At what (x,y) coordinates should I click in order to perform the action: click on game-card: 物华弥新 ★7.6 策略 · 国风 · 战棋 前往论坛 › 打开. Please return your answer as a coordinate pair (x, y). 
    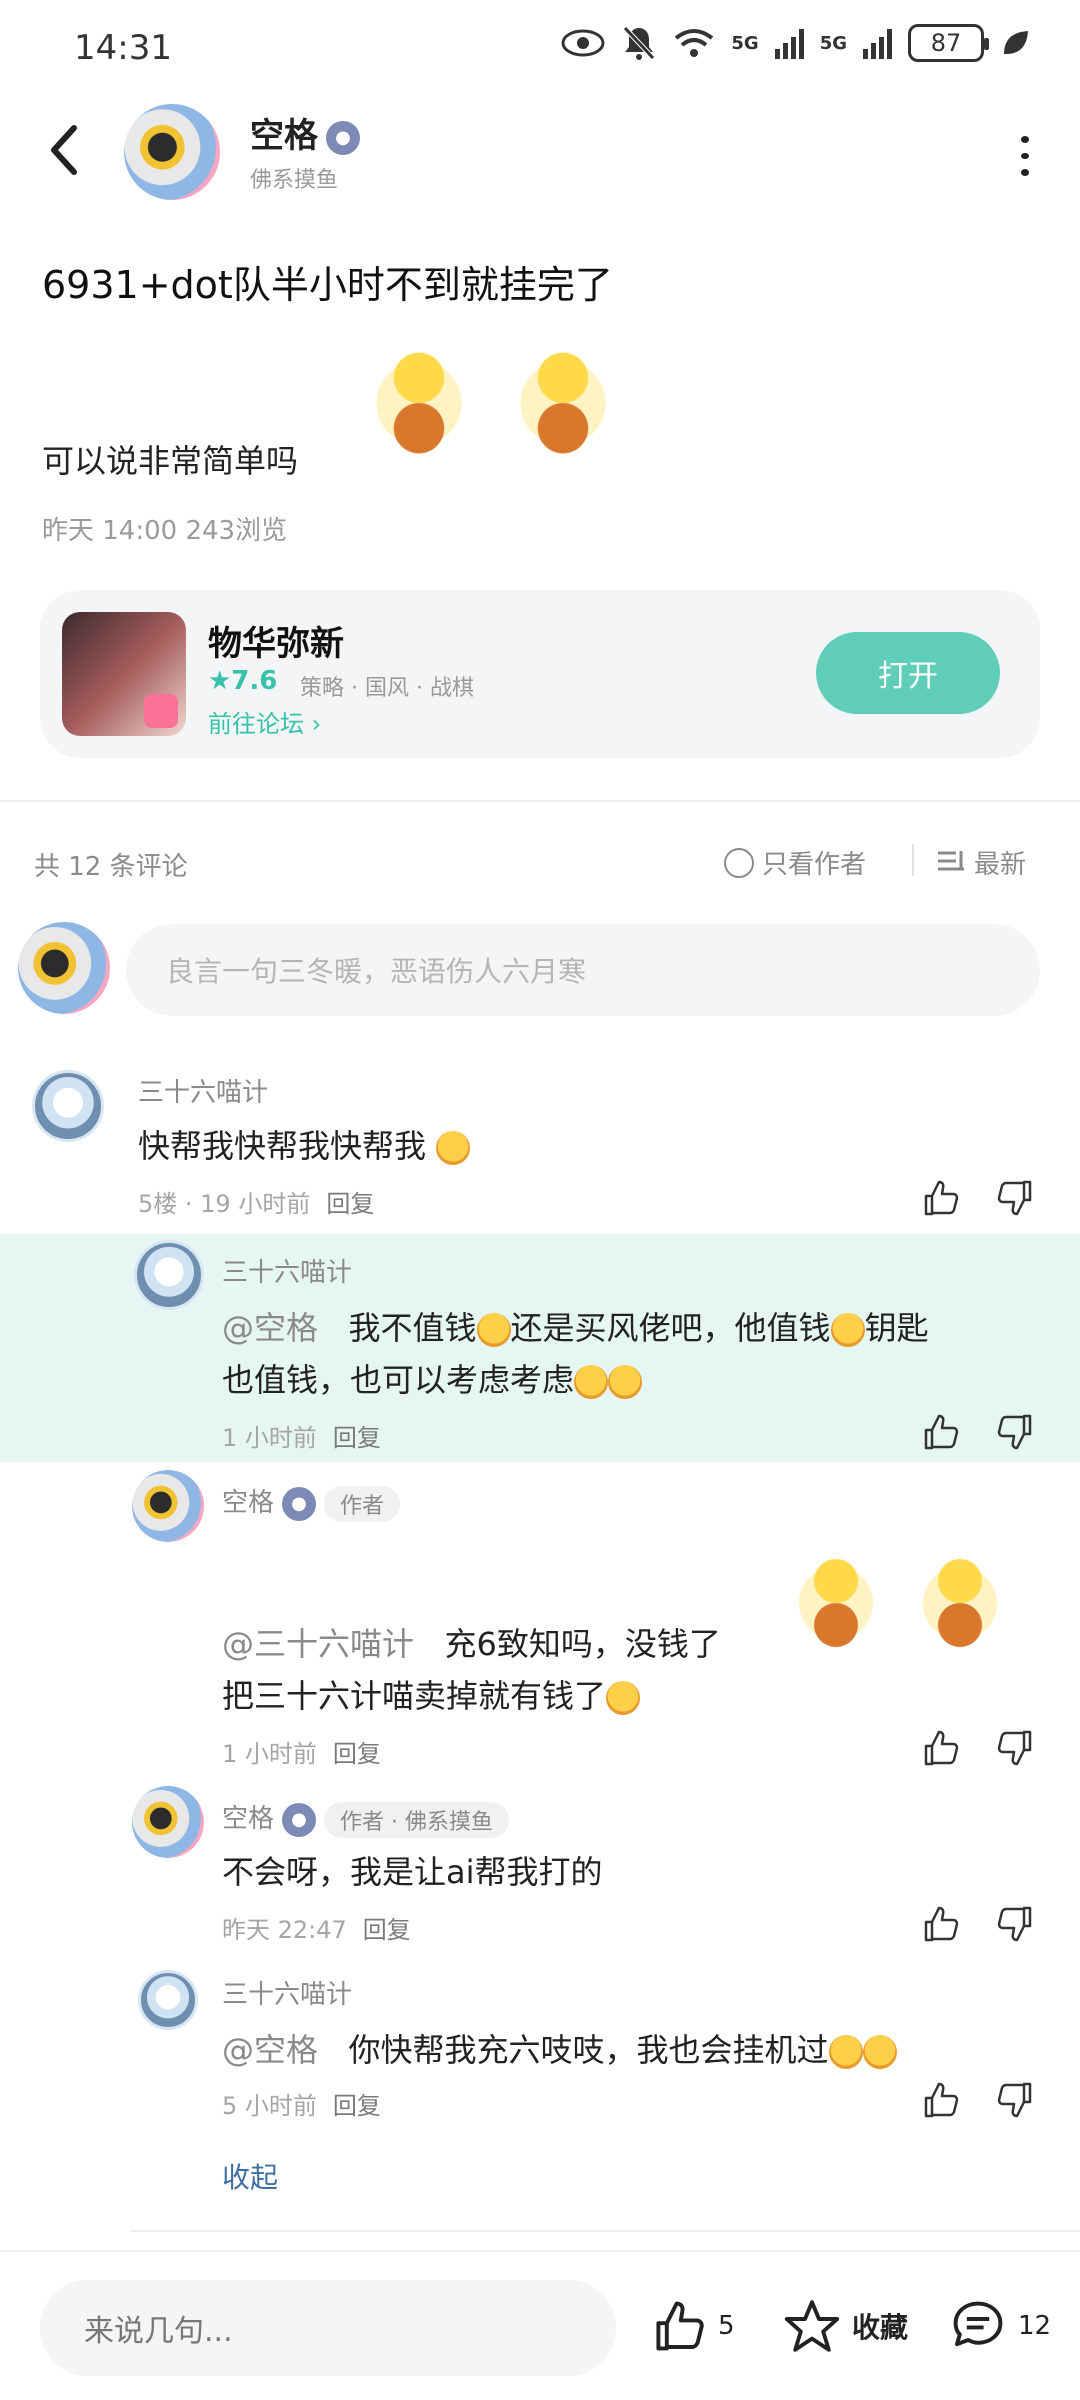
    Looking at the image, I should click on (540, 674).